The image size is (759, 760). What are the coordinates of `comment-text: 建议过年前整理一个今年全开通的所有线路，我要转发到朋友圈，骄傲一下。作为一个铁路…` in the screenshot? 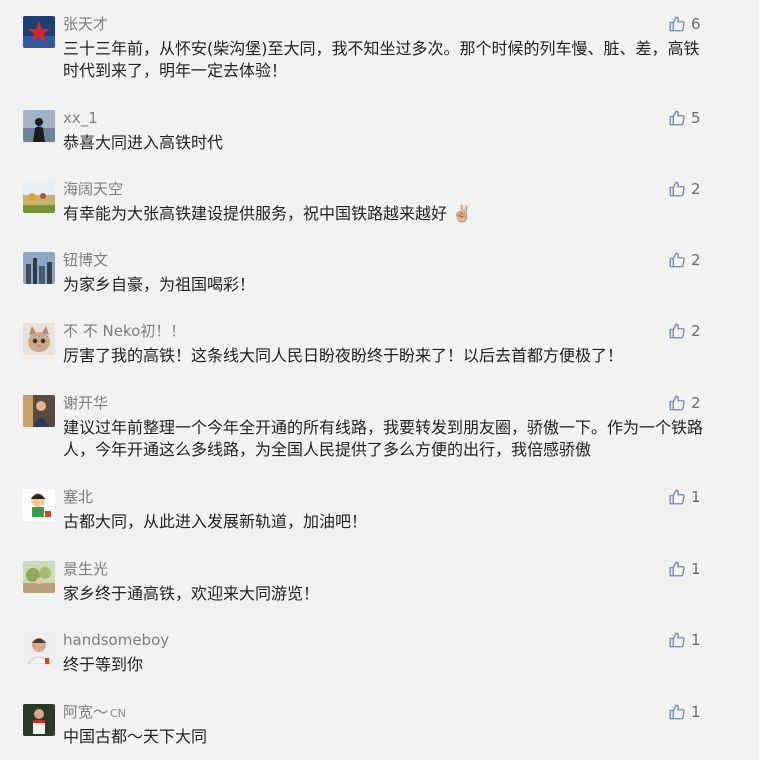 It's located at (383, 438).